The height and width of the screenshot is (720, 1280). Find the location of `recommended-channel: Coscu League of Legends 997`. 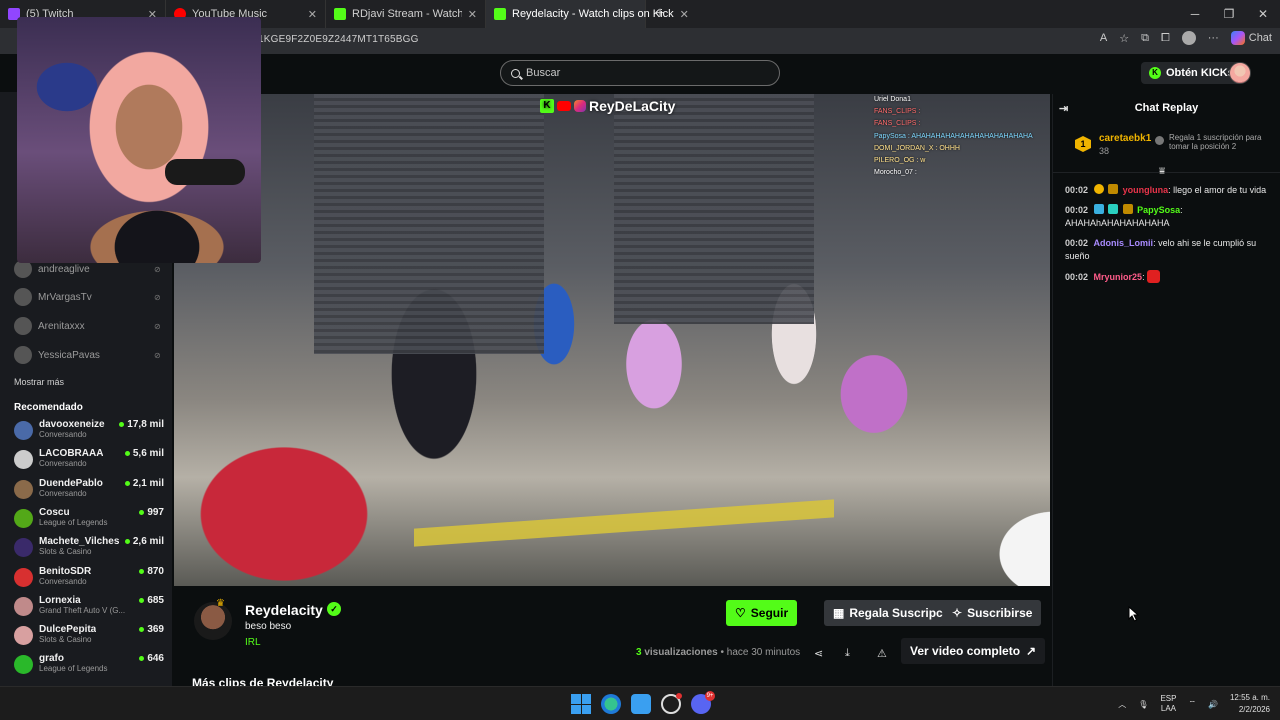

recommended-channel: Coscu League of Legends 997 is located at coordinates (89, 520).